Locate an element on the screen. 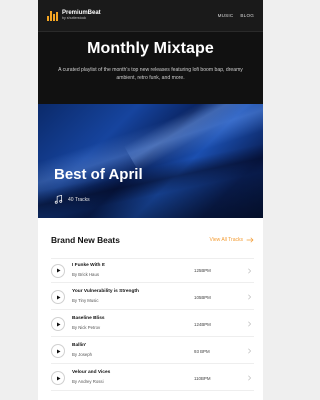 The height and width of the screenshot is (400, 320). track-row: Baseline Bliss By Nick Petrov 124BPM is located at coordinates (152, 324).